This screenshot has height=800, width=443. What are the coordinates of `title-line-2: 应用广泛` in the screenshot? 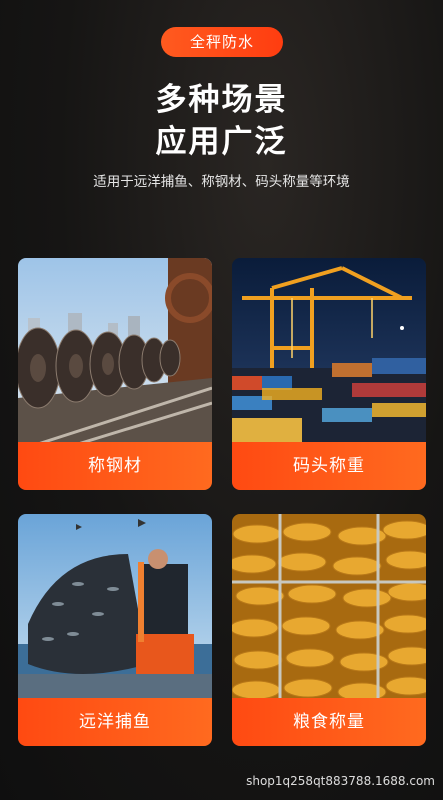 It's located at (221, 142).